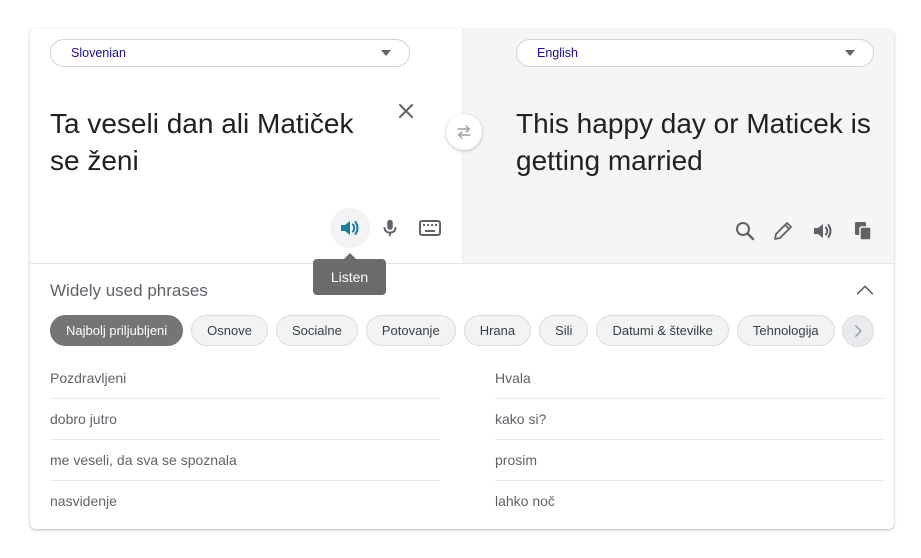  Describe the element at coordinates (316, 330) in the screenshot. I see `phrase-chip: Socialne` at that location.